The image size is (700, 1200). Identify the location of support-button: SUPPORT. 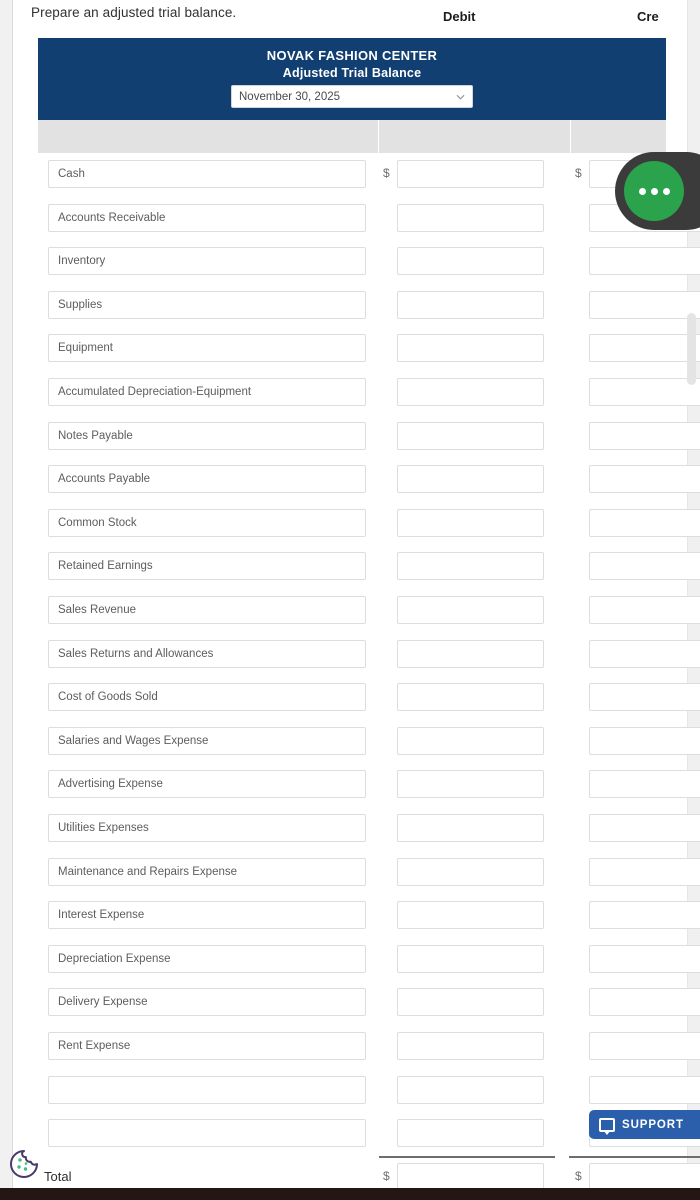
(644, 1124).